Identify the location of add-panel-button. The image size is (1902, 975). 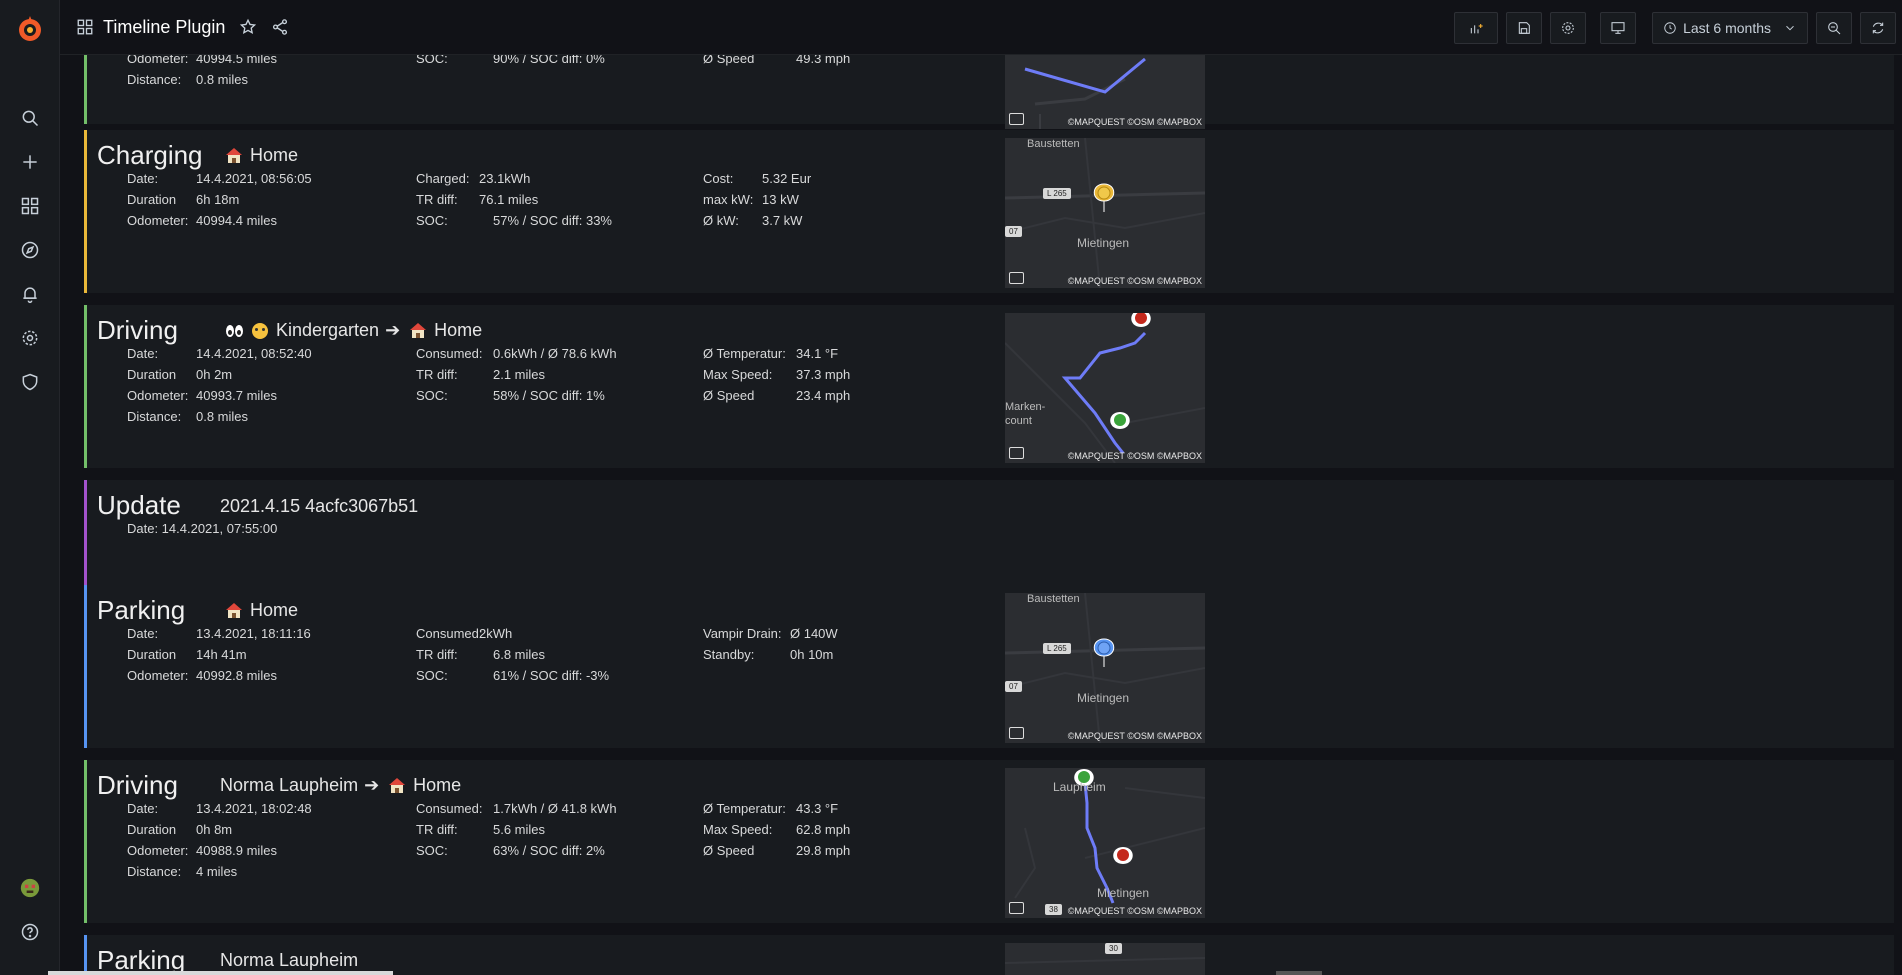
(1476, 27).